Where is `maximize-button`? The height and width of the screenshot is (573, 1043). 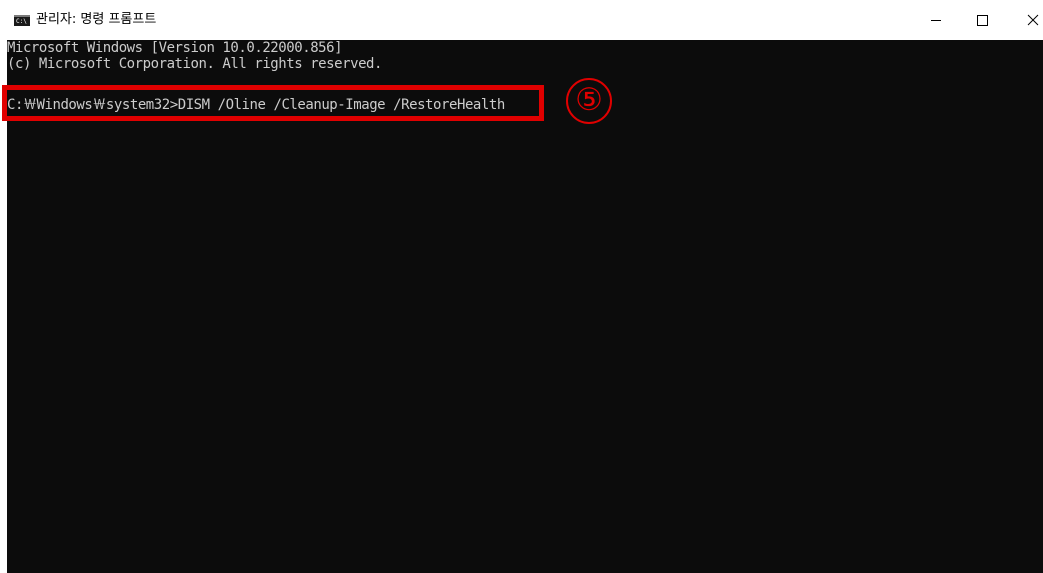
maximize-button is located at coordinates (982, 20).